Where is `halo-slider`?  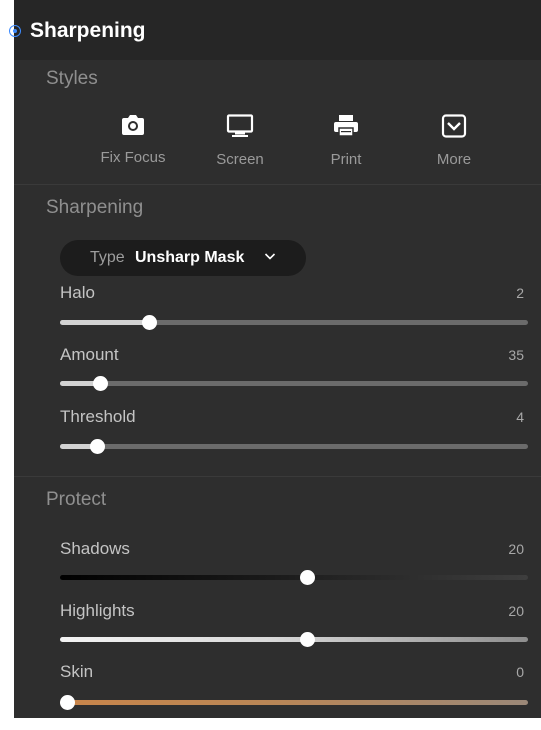 halo-slider is located at coordinates (294, 322).